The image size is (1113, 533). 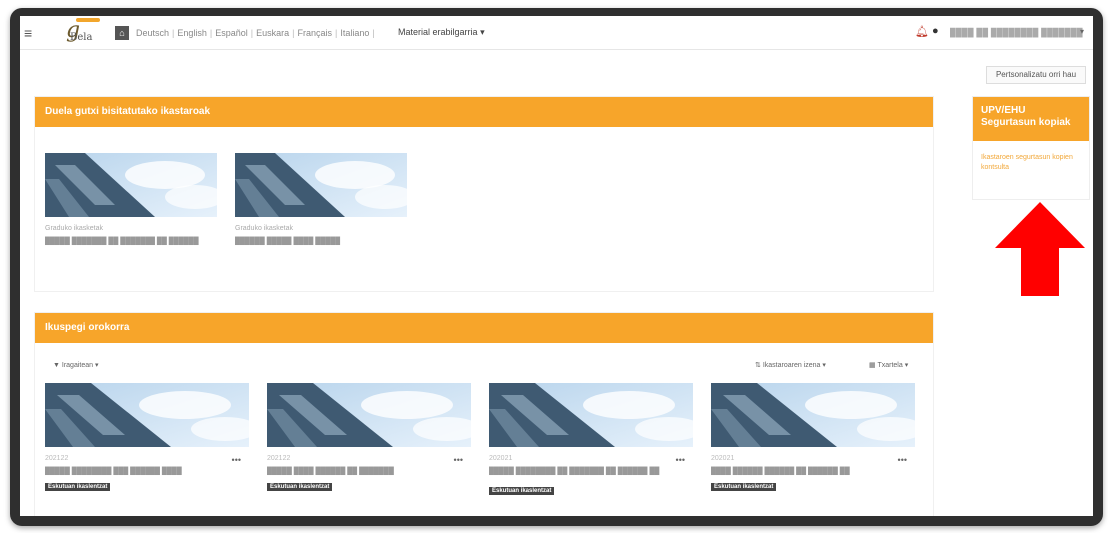 What do you see at coordinates (231, 33) in the screenshot?
I see `lang-espanol: Español` at bounding box center [231, 33].